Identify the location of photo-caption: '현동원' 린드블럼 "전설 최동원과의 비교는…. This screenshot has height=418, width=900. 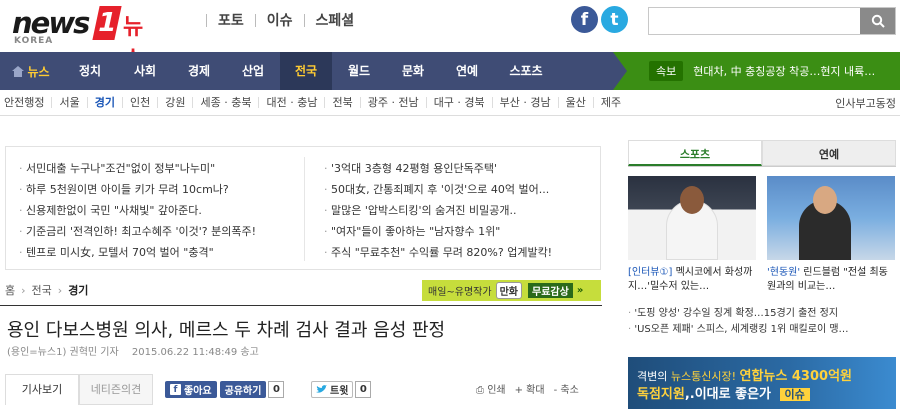
(831, 280).